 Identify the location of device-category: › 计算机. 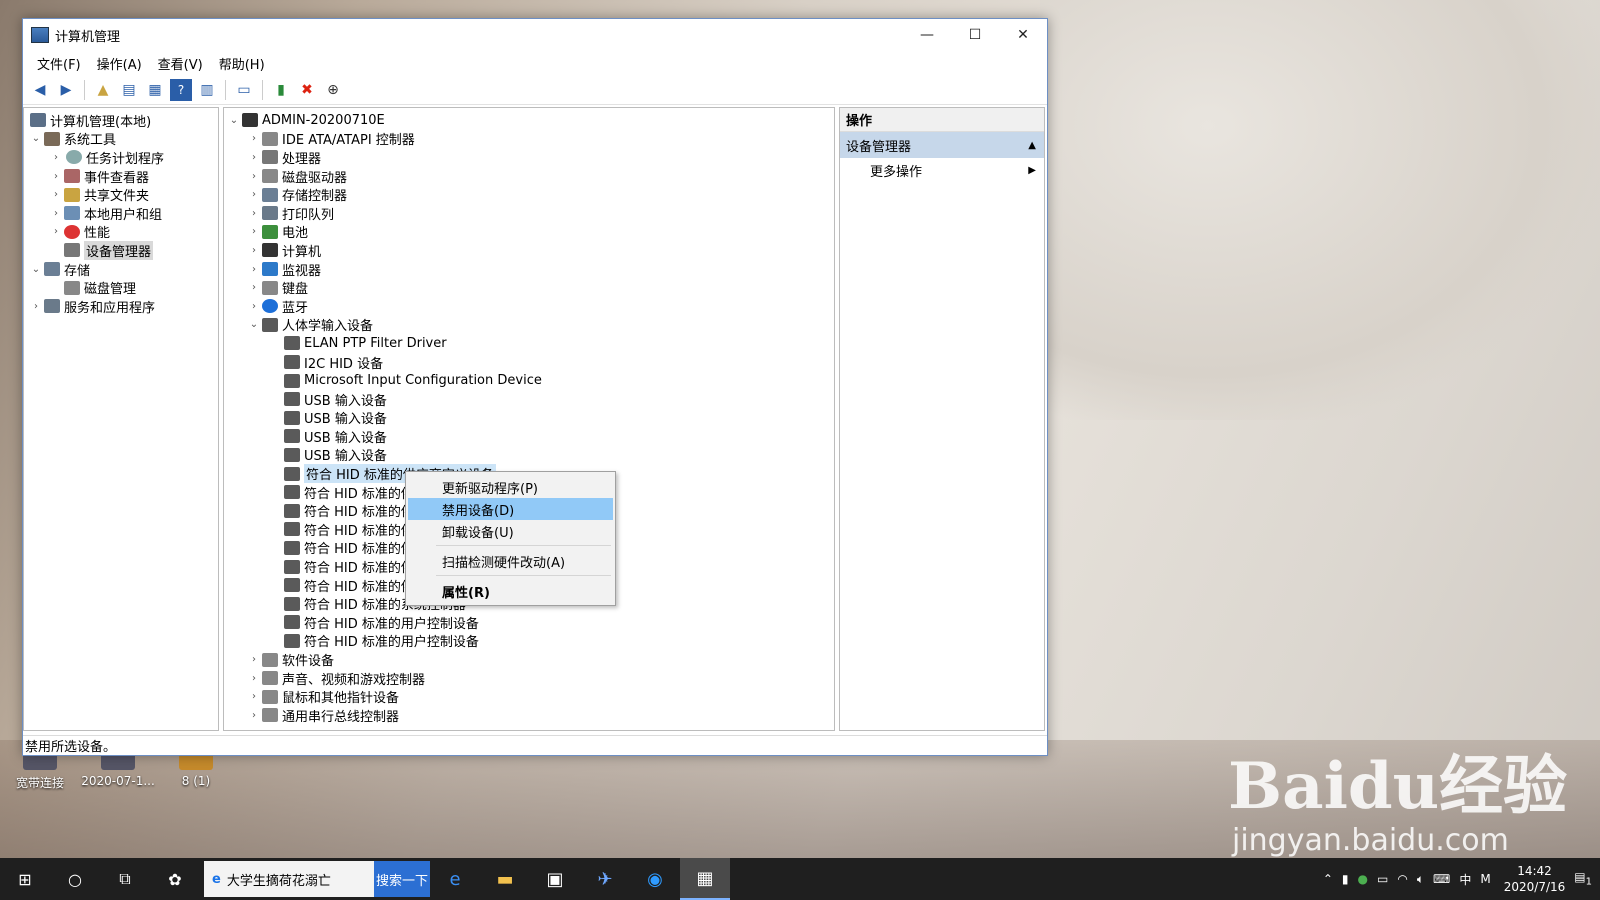
(529, 250).